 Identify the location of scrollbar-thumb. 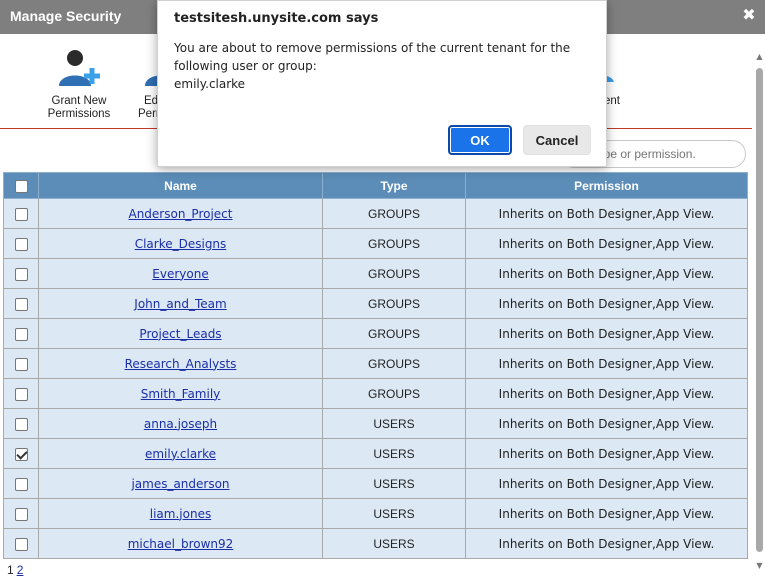
(759, 310).